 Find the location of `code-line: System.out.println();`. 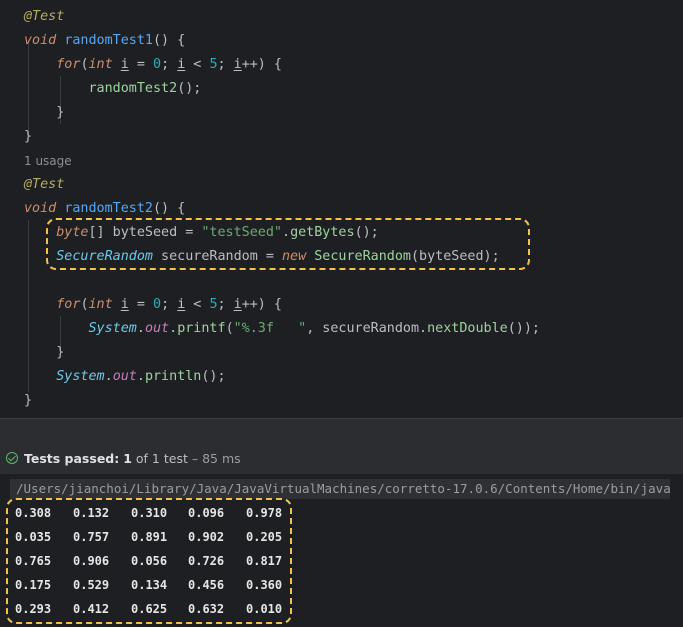

code-line: System.out.println(); is located at coordinates (125, 377).